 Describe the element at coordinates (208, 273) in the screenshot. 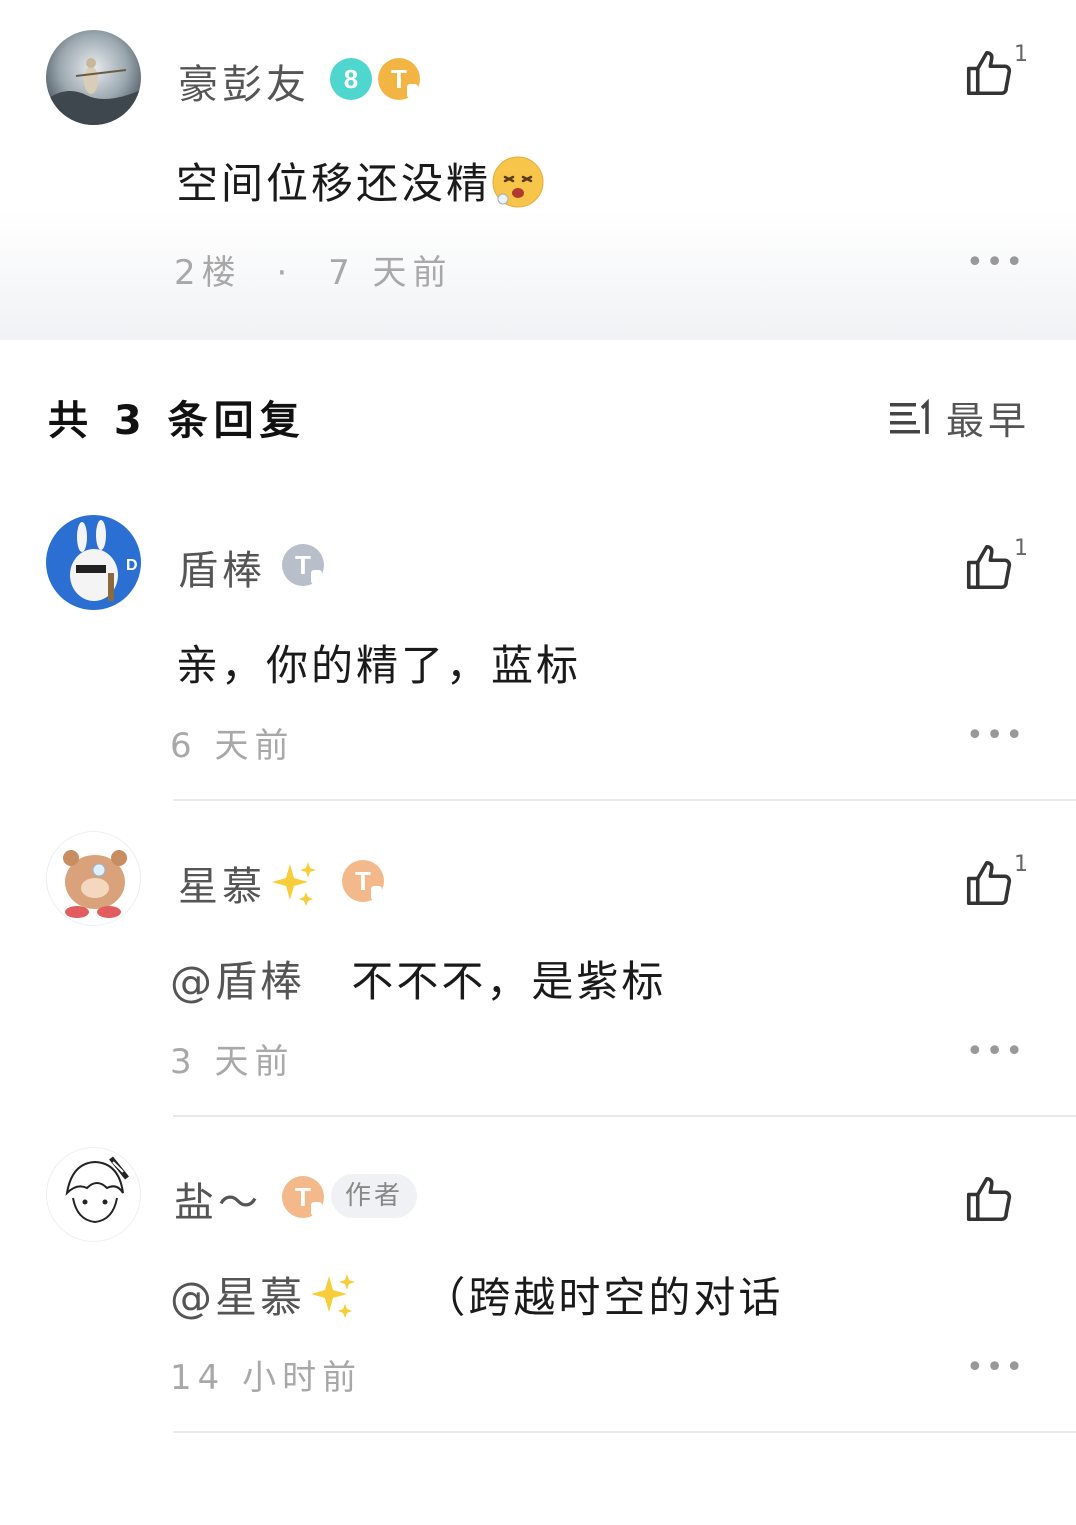

I see `post-floor: 2楼` at that location.